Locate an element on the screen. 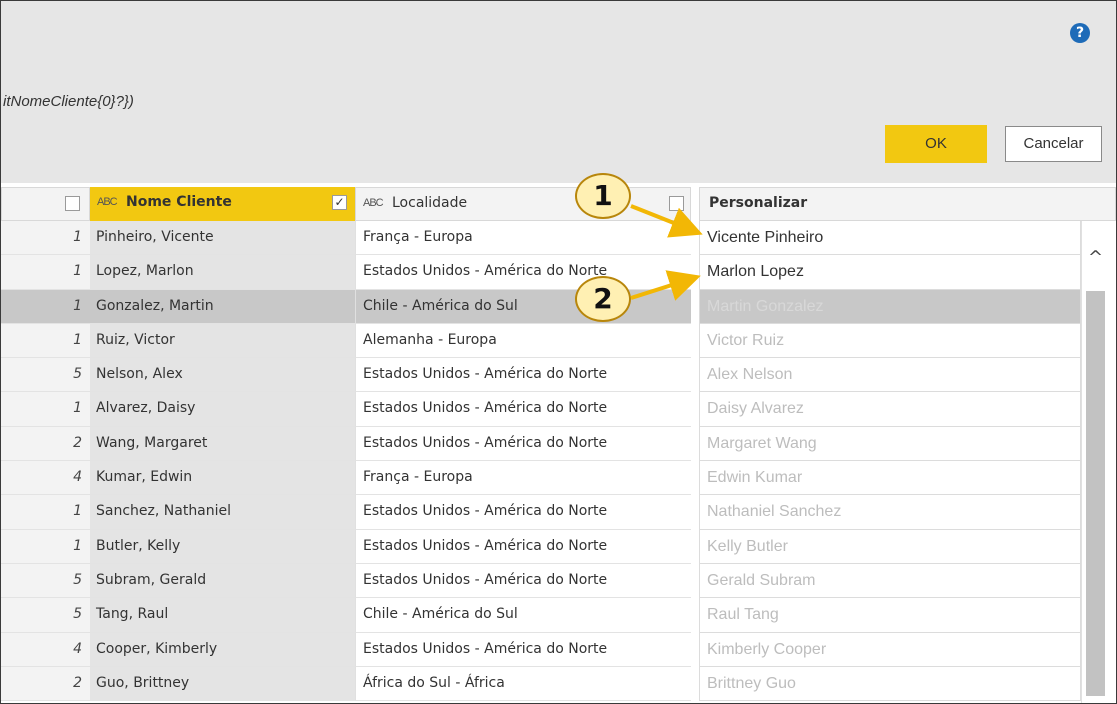 This screenshot has height=704, width=1117. nome-cliente-cell: Gonzalez, Martin is located at coordinates (222, 306).